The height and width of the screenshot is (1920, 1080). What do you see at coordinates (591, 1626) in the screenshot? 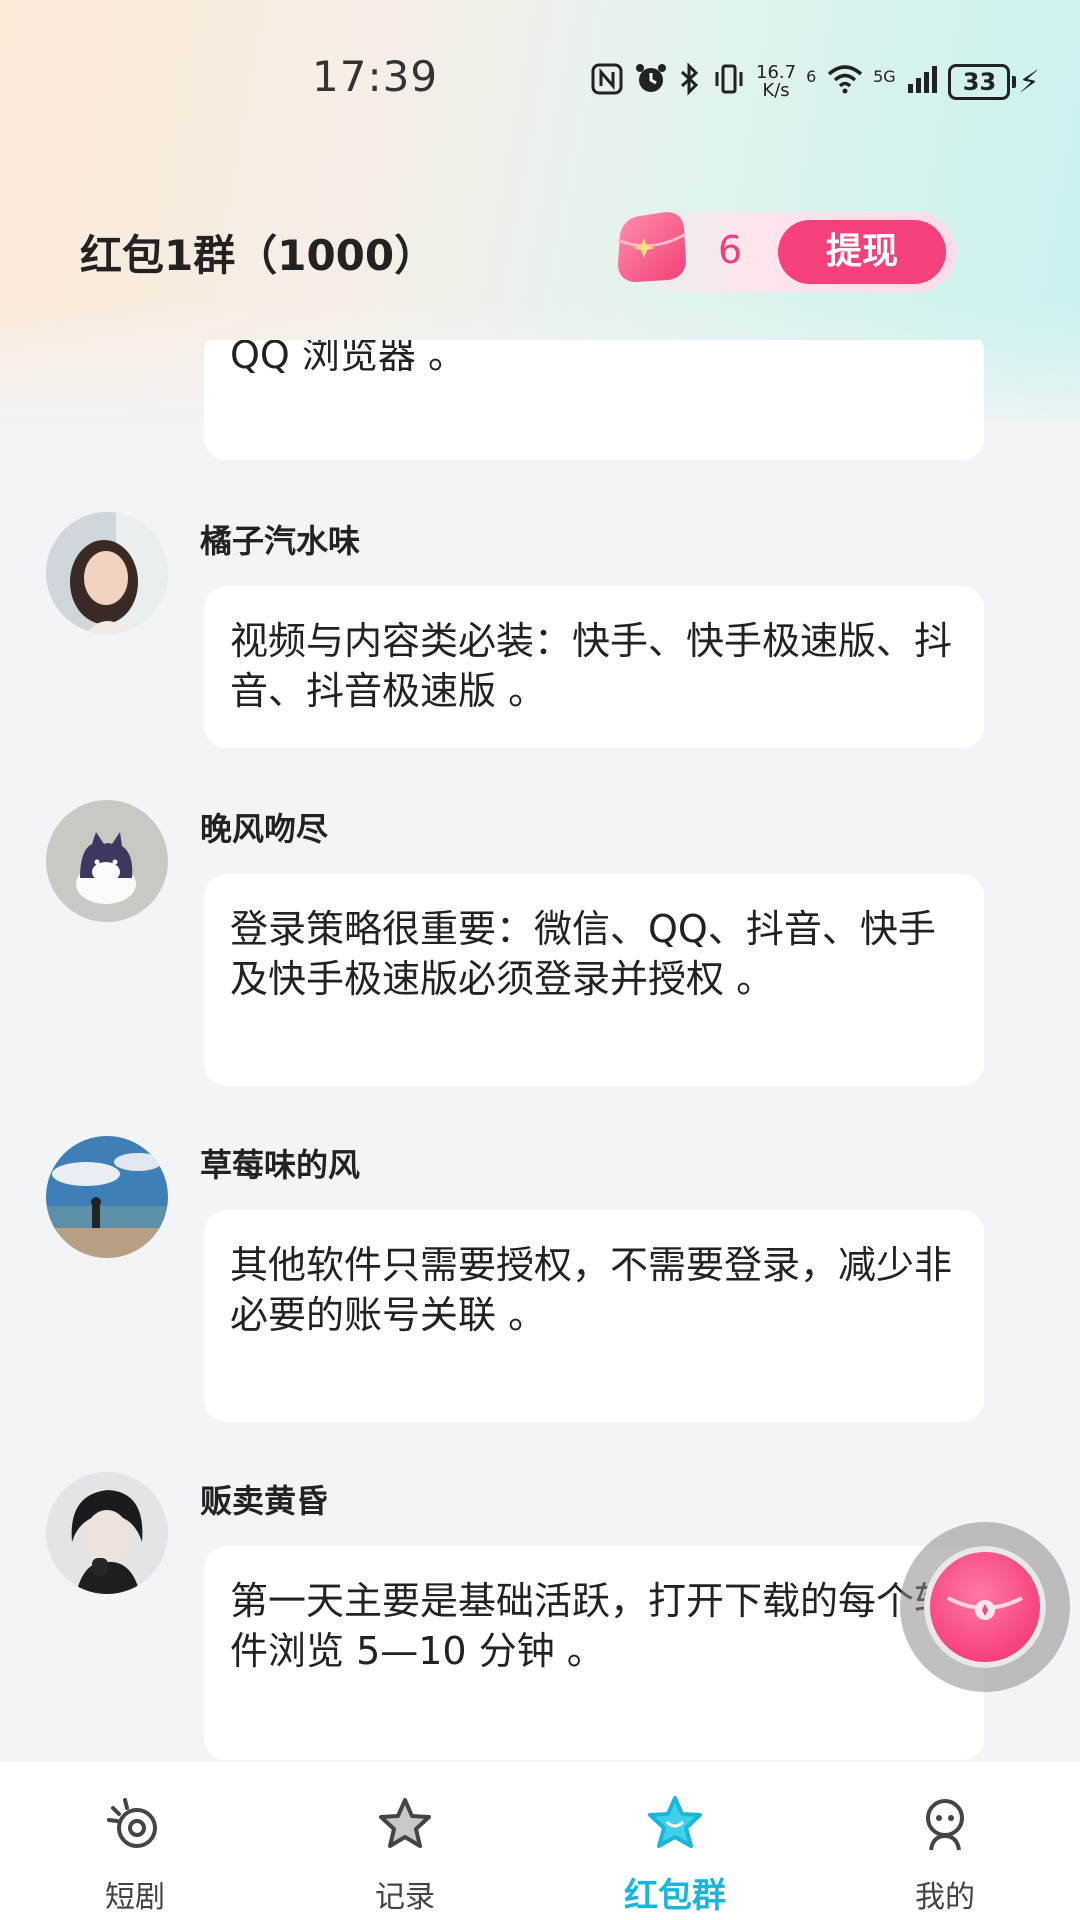
I see `message-text: 第一天主要是基础活跃，打开下载的每个软件浏览 5—10 分钟 。` at bounding box center [591, 1626].